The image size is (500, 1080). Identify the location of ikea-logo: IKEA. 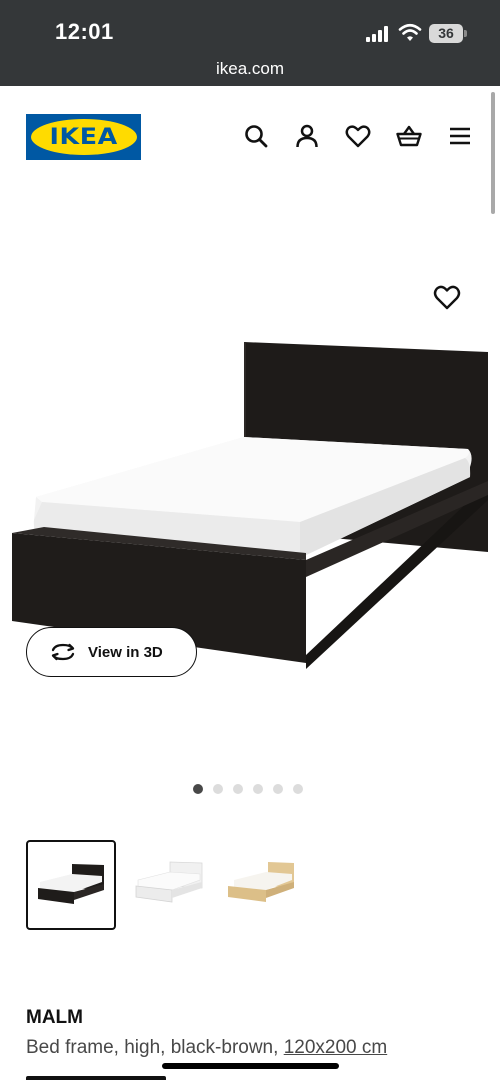
(83, 137).